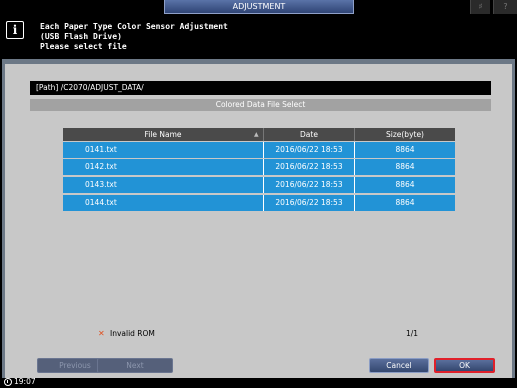  Describe the element at coordinates (135, 365) in the screenshot. I see `next-button: Next` at that location.